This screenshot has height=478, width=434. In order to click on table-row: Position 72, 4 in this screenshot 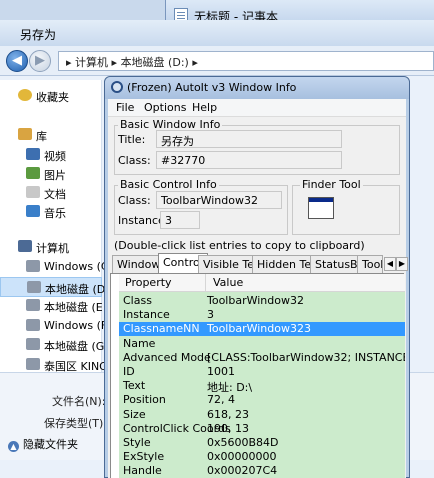, I will do `click(262, 400)`.